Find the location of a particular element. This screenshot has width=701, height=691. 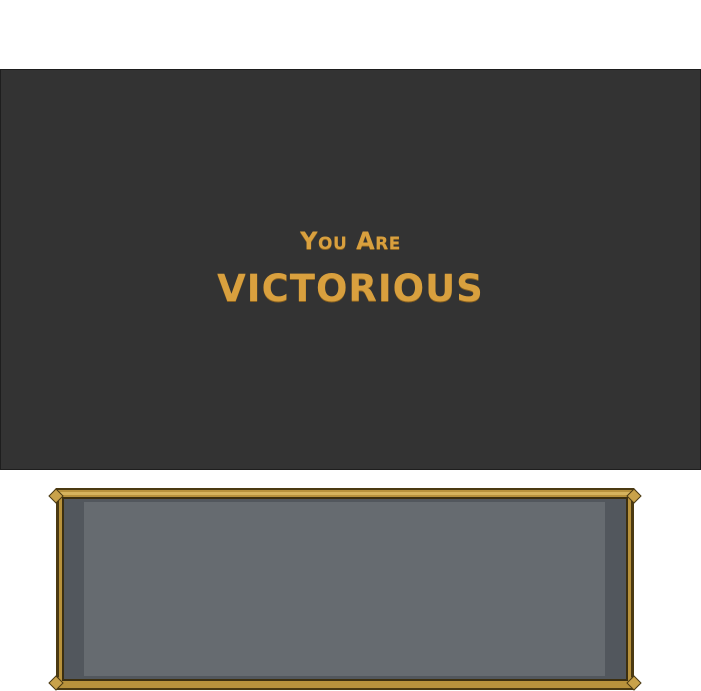

victory-title-line-2: VICTORIOUS is located at coordinates (350, 288).